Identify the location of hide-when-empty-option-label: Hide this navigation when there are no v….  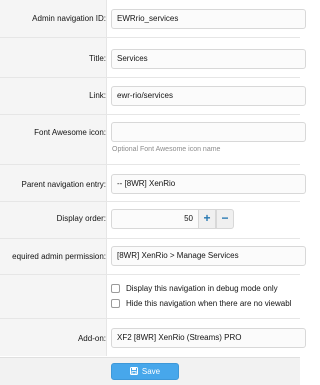
(209, 303).